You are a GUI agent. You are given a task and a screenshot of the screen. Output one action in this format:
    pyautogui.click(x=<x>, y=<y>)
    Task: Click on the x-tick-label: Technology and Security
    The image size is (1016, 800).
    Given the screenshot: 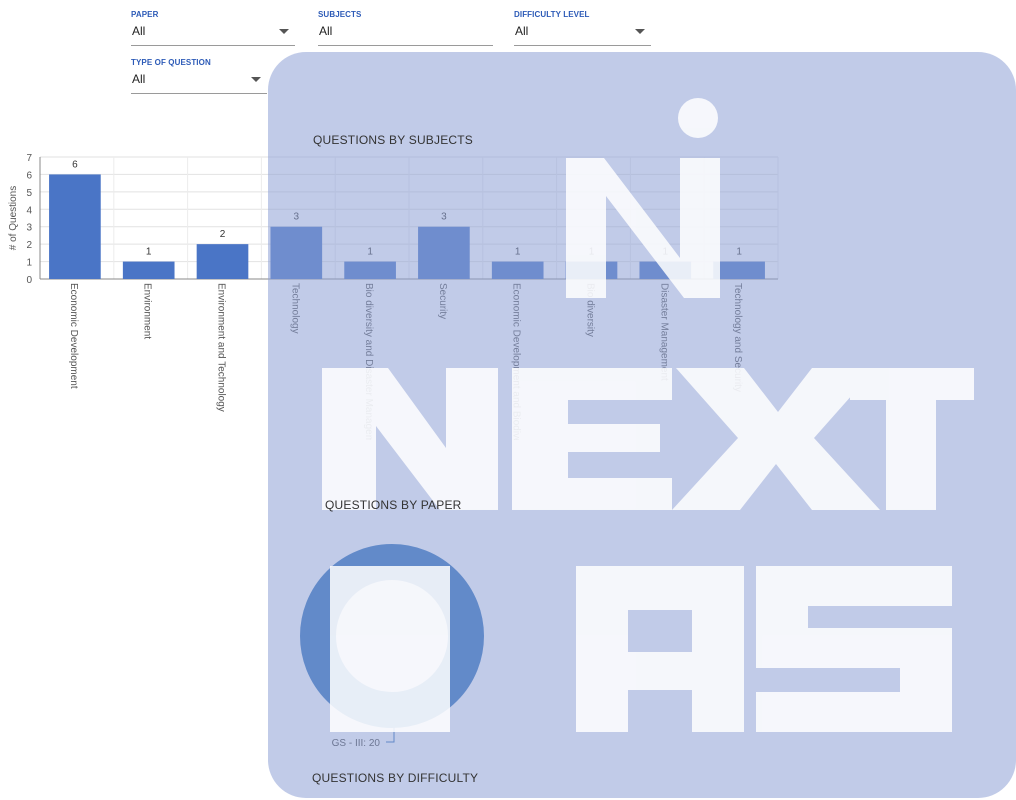 What is the action you would take?
    pyautogui.click(x=737, y=337)
    